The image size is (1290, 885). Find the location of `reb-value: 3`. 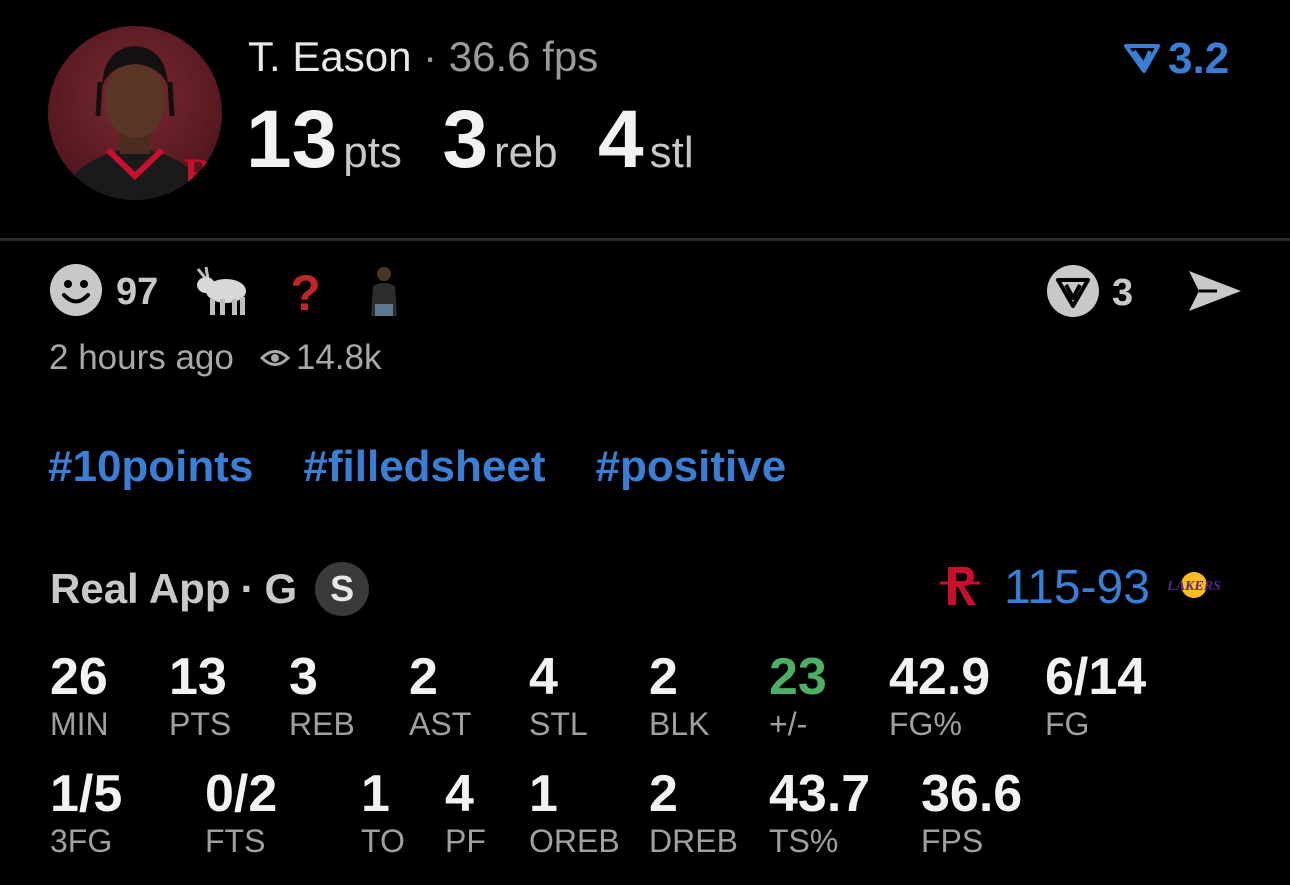

reb-value: 3 is located at coordinates (465, 139).